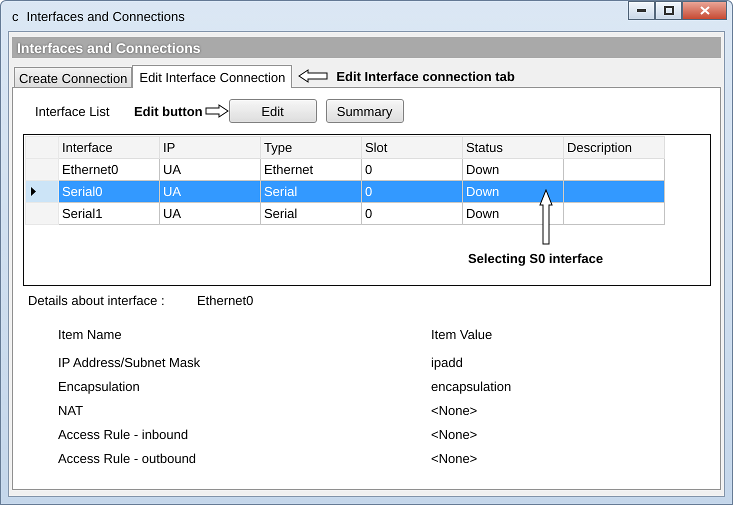 This screenshot has height=505, width=733. Describe the element at coordinates (366, 47) in the screenshot. I see `section-header: Interfaces and Connections` at that location.